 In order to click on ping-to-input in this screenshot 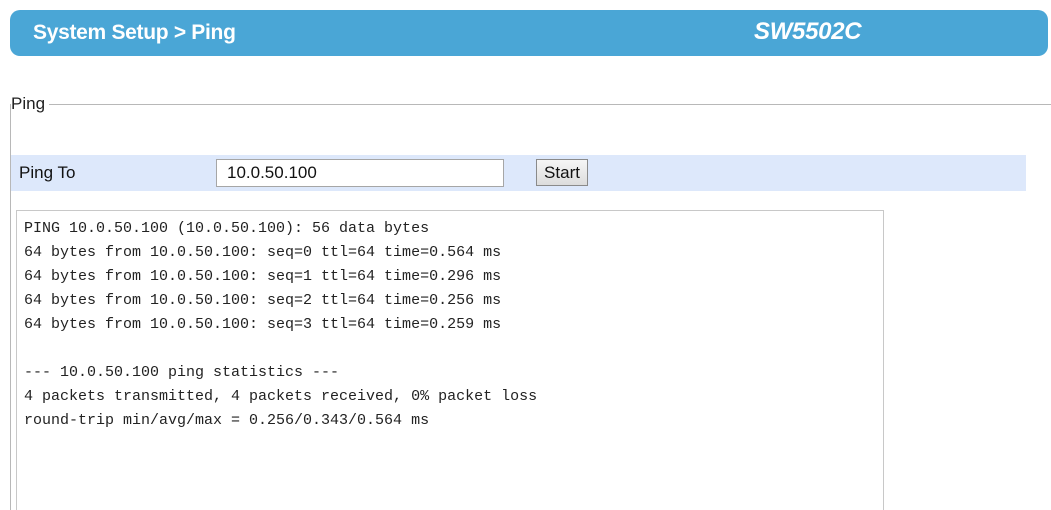, I will do `click(360, 173)`.